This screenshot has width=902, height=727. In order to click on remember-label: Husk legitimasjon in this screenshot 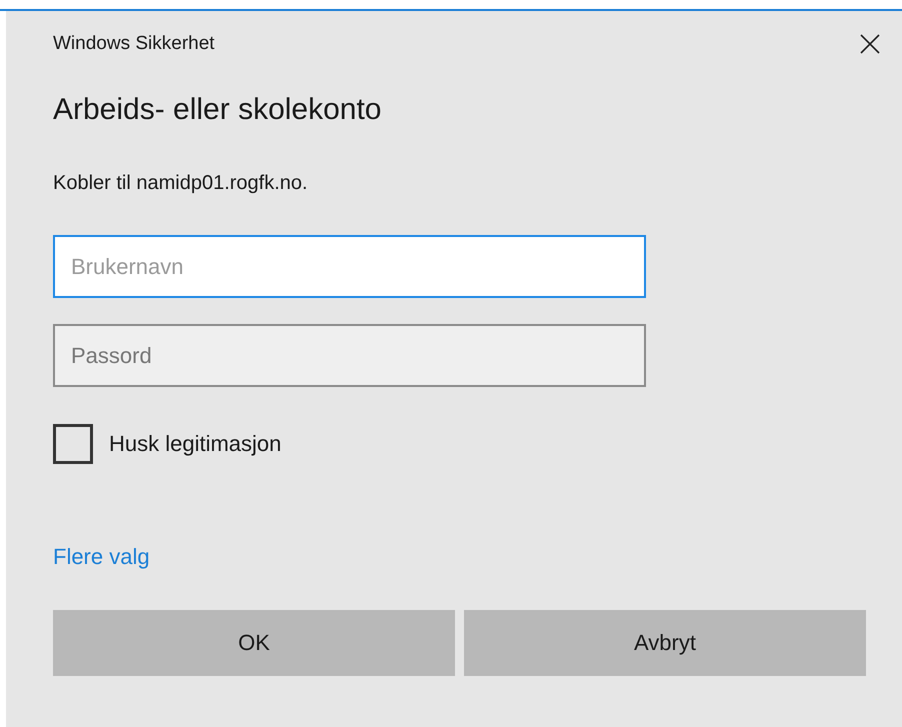, I will do `click(195, 444)`.